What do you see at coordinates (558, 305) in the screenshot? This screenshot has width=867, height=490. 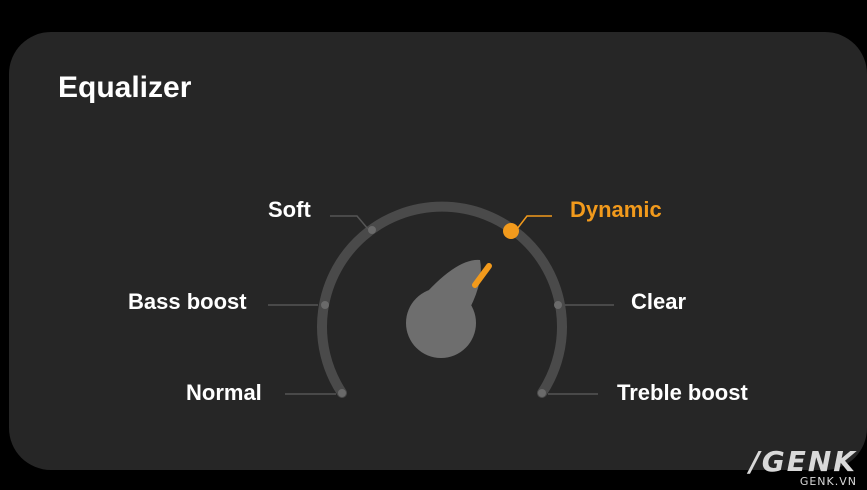 I see `dial-stop-clear` at bounding box center [558, 305].